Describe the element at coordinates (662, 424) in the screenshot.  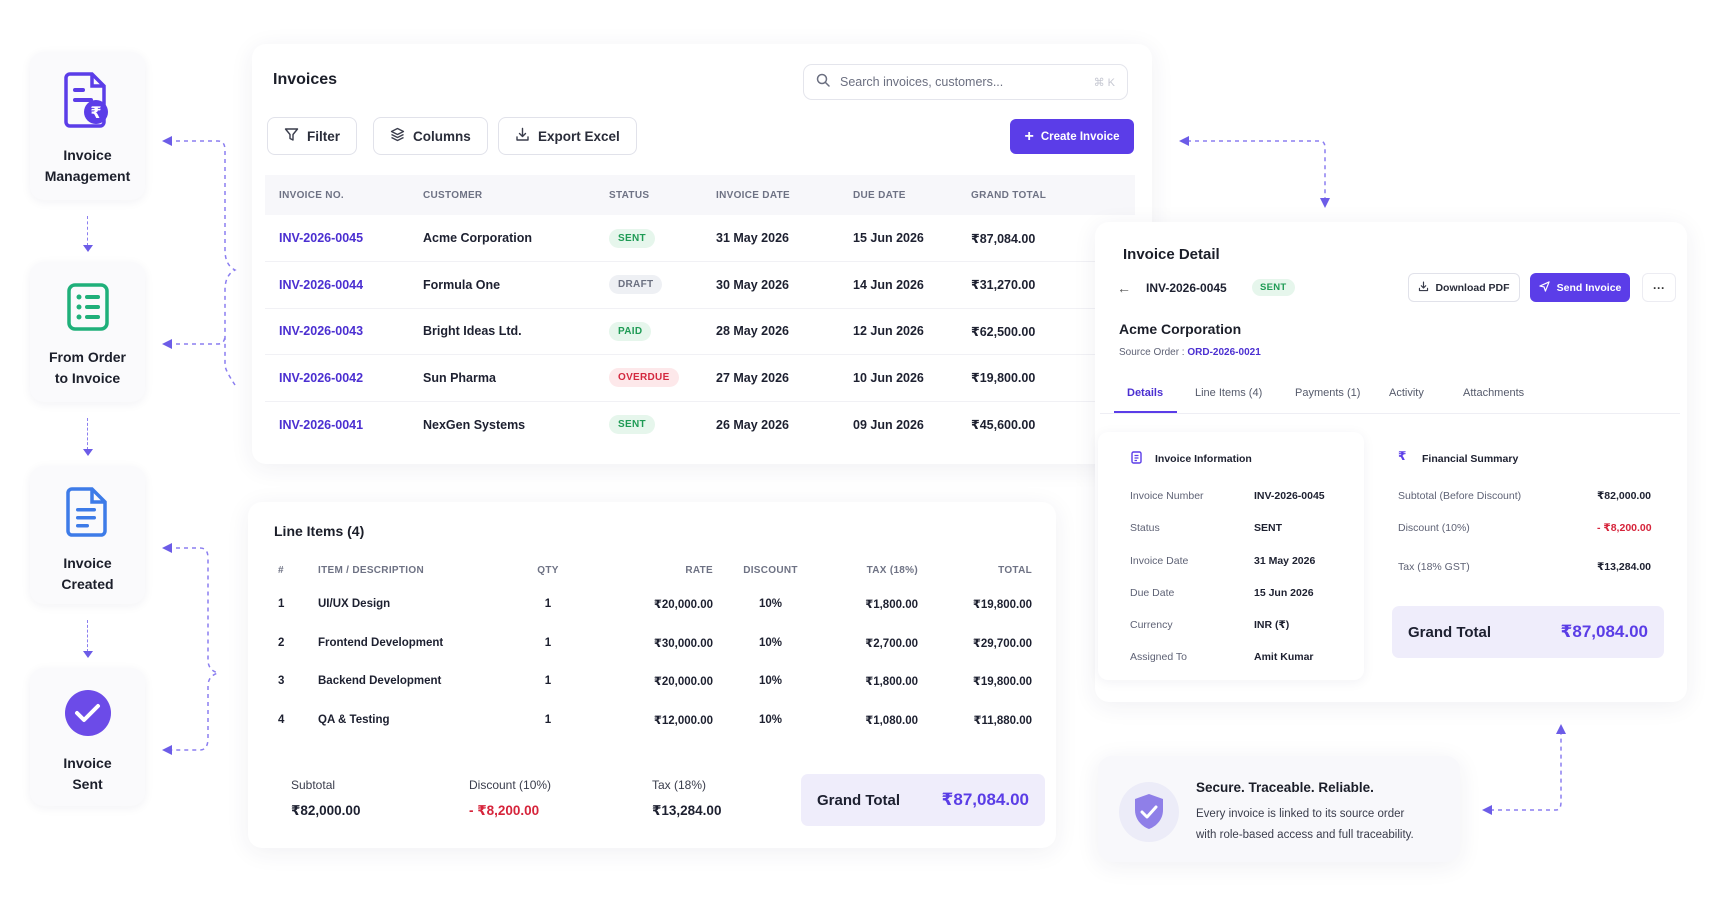
I see `status-cell: SENT` at that location.